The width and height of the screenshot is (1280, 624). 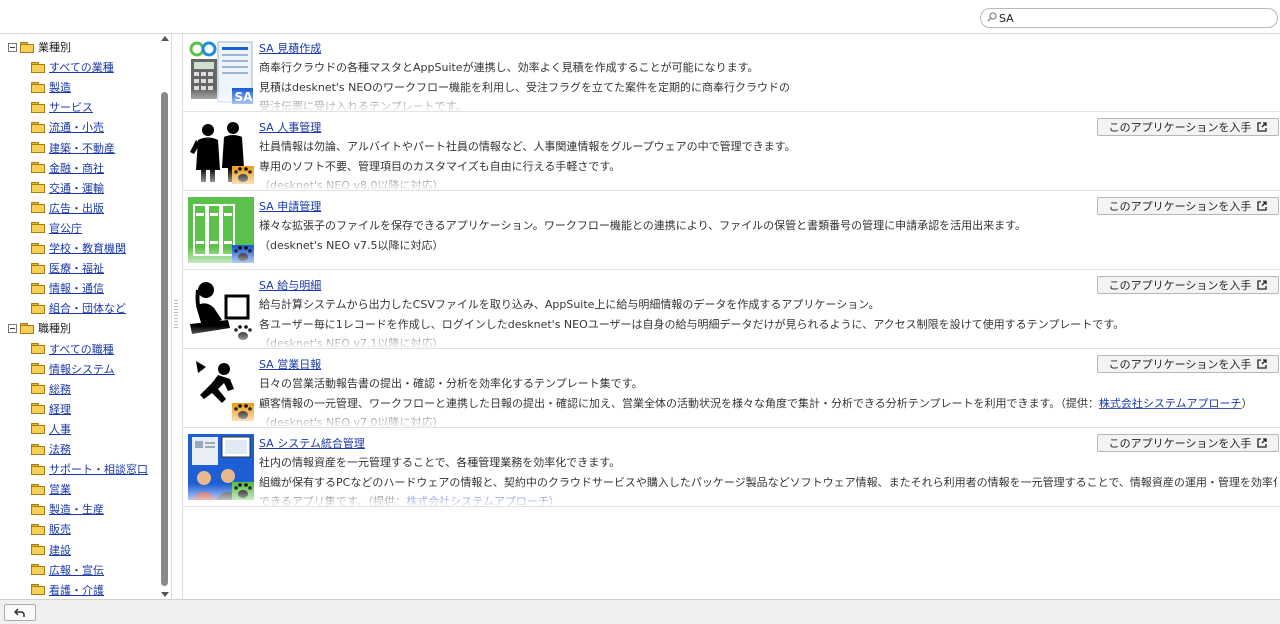 What do you see at coordinates (65, 228) in the screenshot?
I see `tree-item-link: 官公庁` at bounding box center [65, 228].